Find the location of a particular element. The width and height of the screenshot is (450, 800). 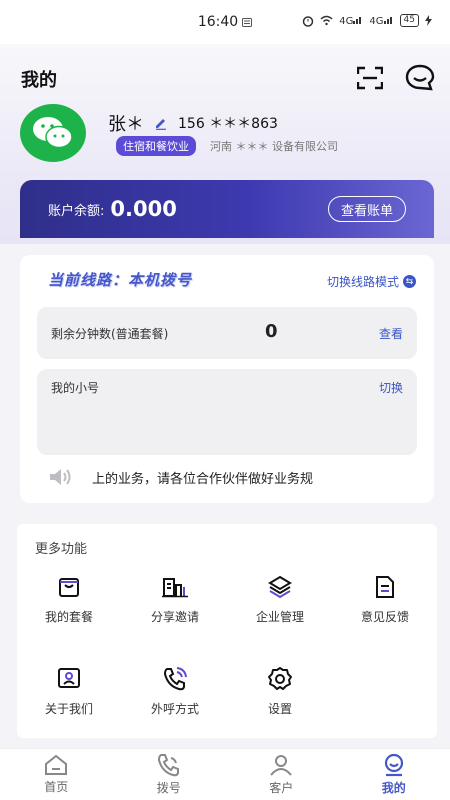

profile-name-row: 张＊ 156 ＊＊＊863 is located at coordinates (193, 123).